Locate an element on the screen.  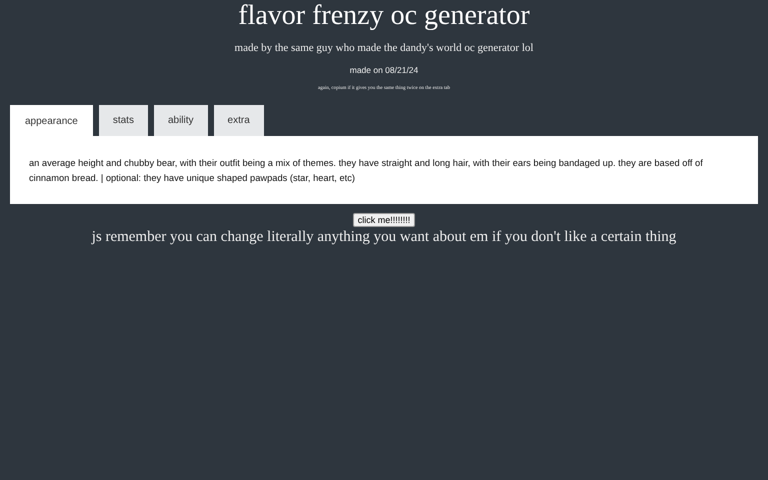
subtitle: made by the same guy who made the dandy's world oc generator lol is located at coordinates (384, 48).